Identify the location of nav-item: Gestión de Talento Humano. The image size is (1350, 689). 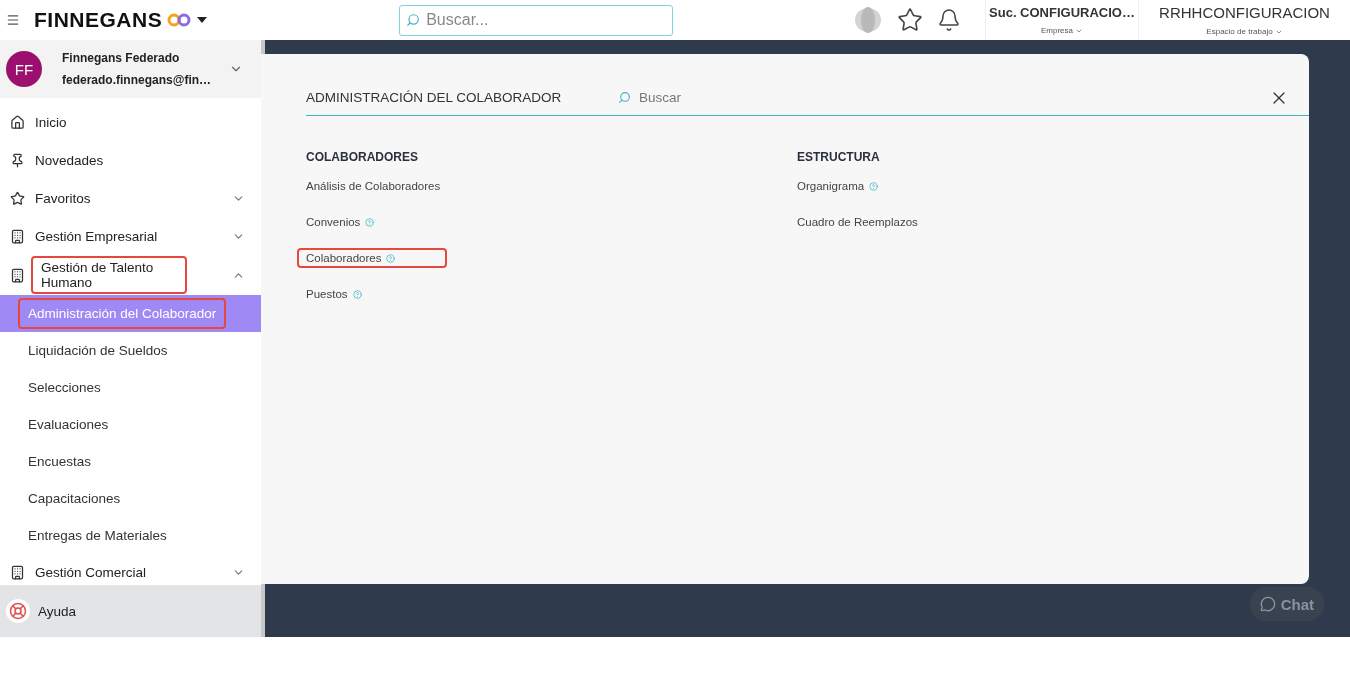
(109, 275).